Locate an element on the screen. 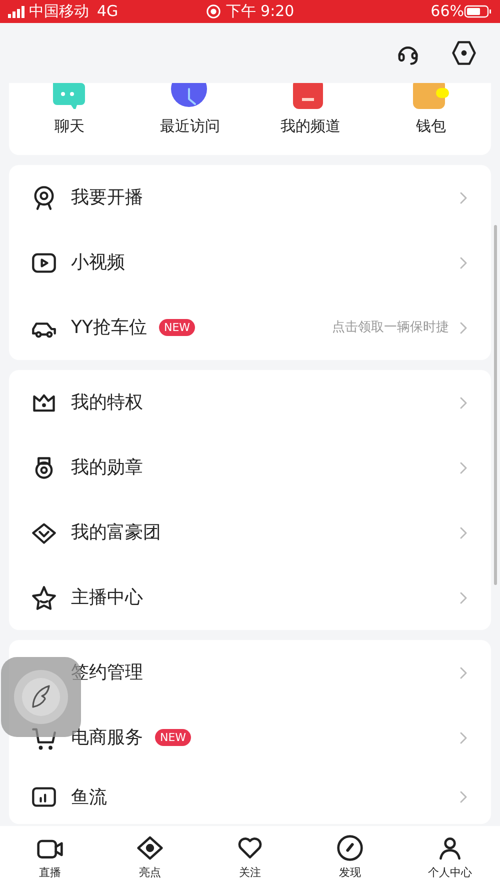  shortcut-button: 最近访问 is located at coordinates (190, 119).